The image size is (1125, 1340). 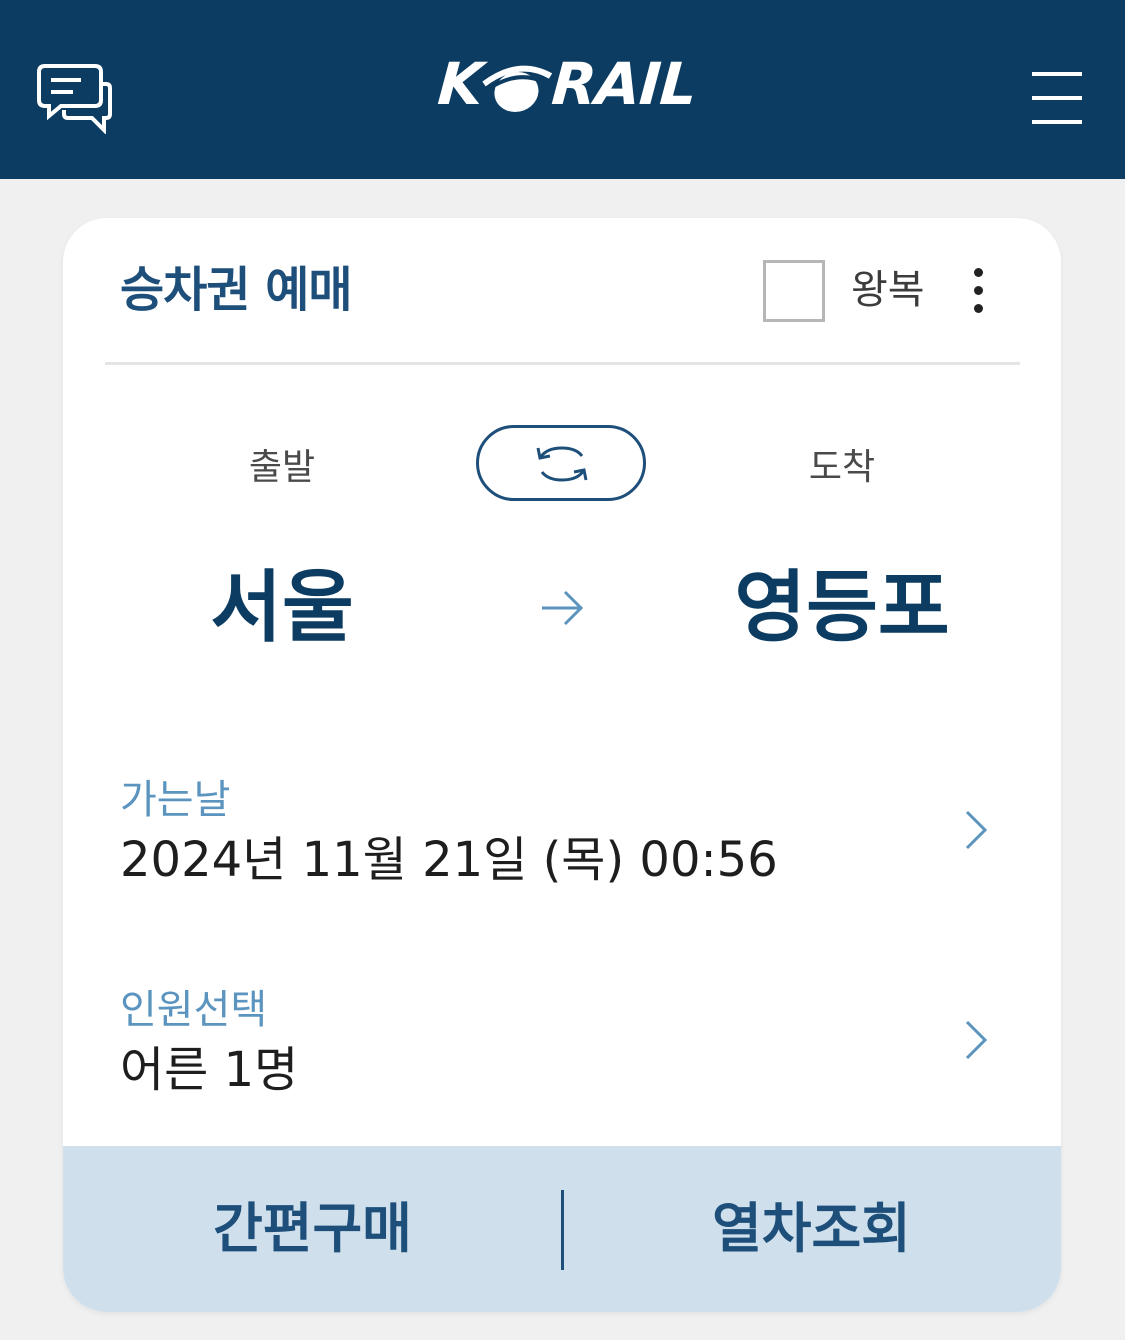 What do you see at coordinates (562, 1055) in the screenshot?
I see `passenger-row: 인원선택 어른 1명` at bounding box center [562, 1055].